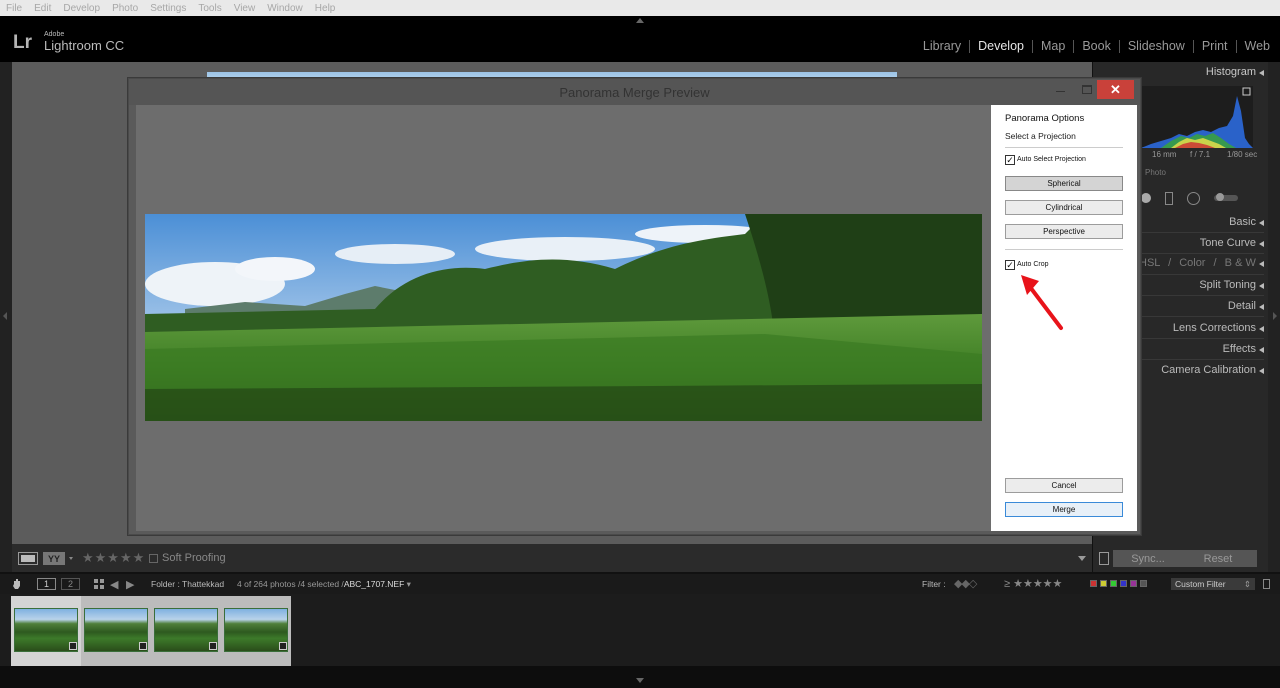  I want to click on section-split-toning: Split Toning, so click(1227, 285).